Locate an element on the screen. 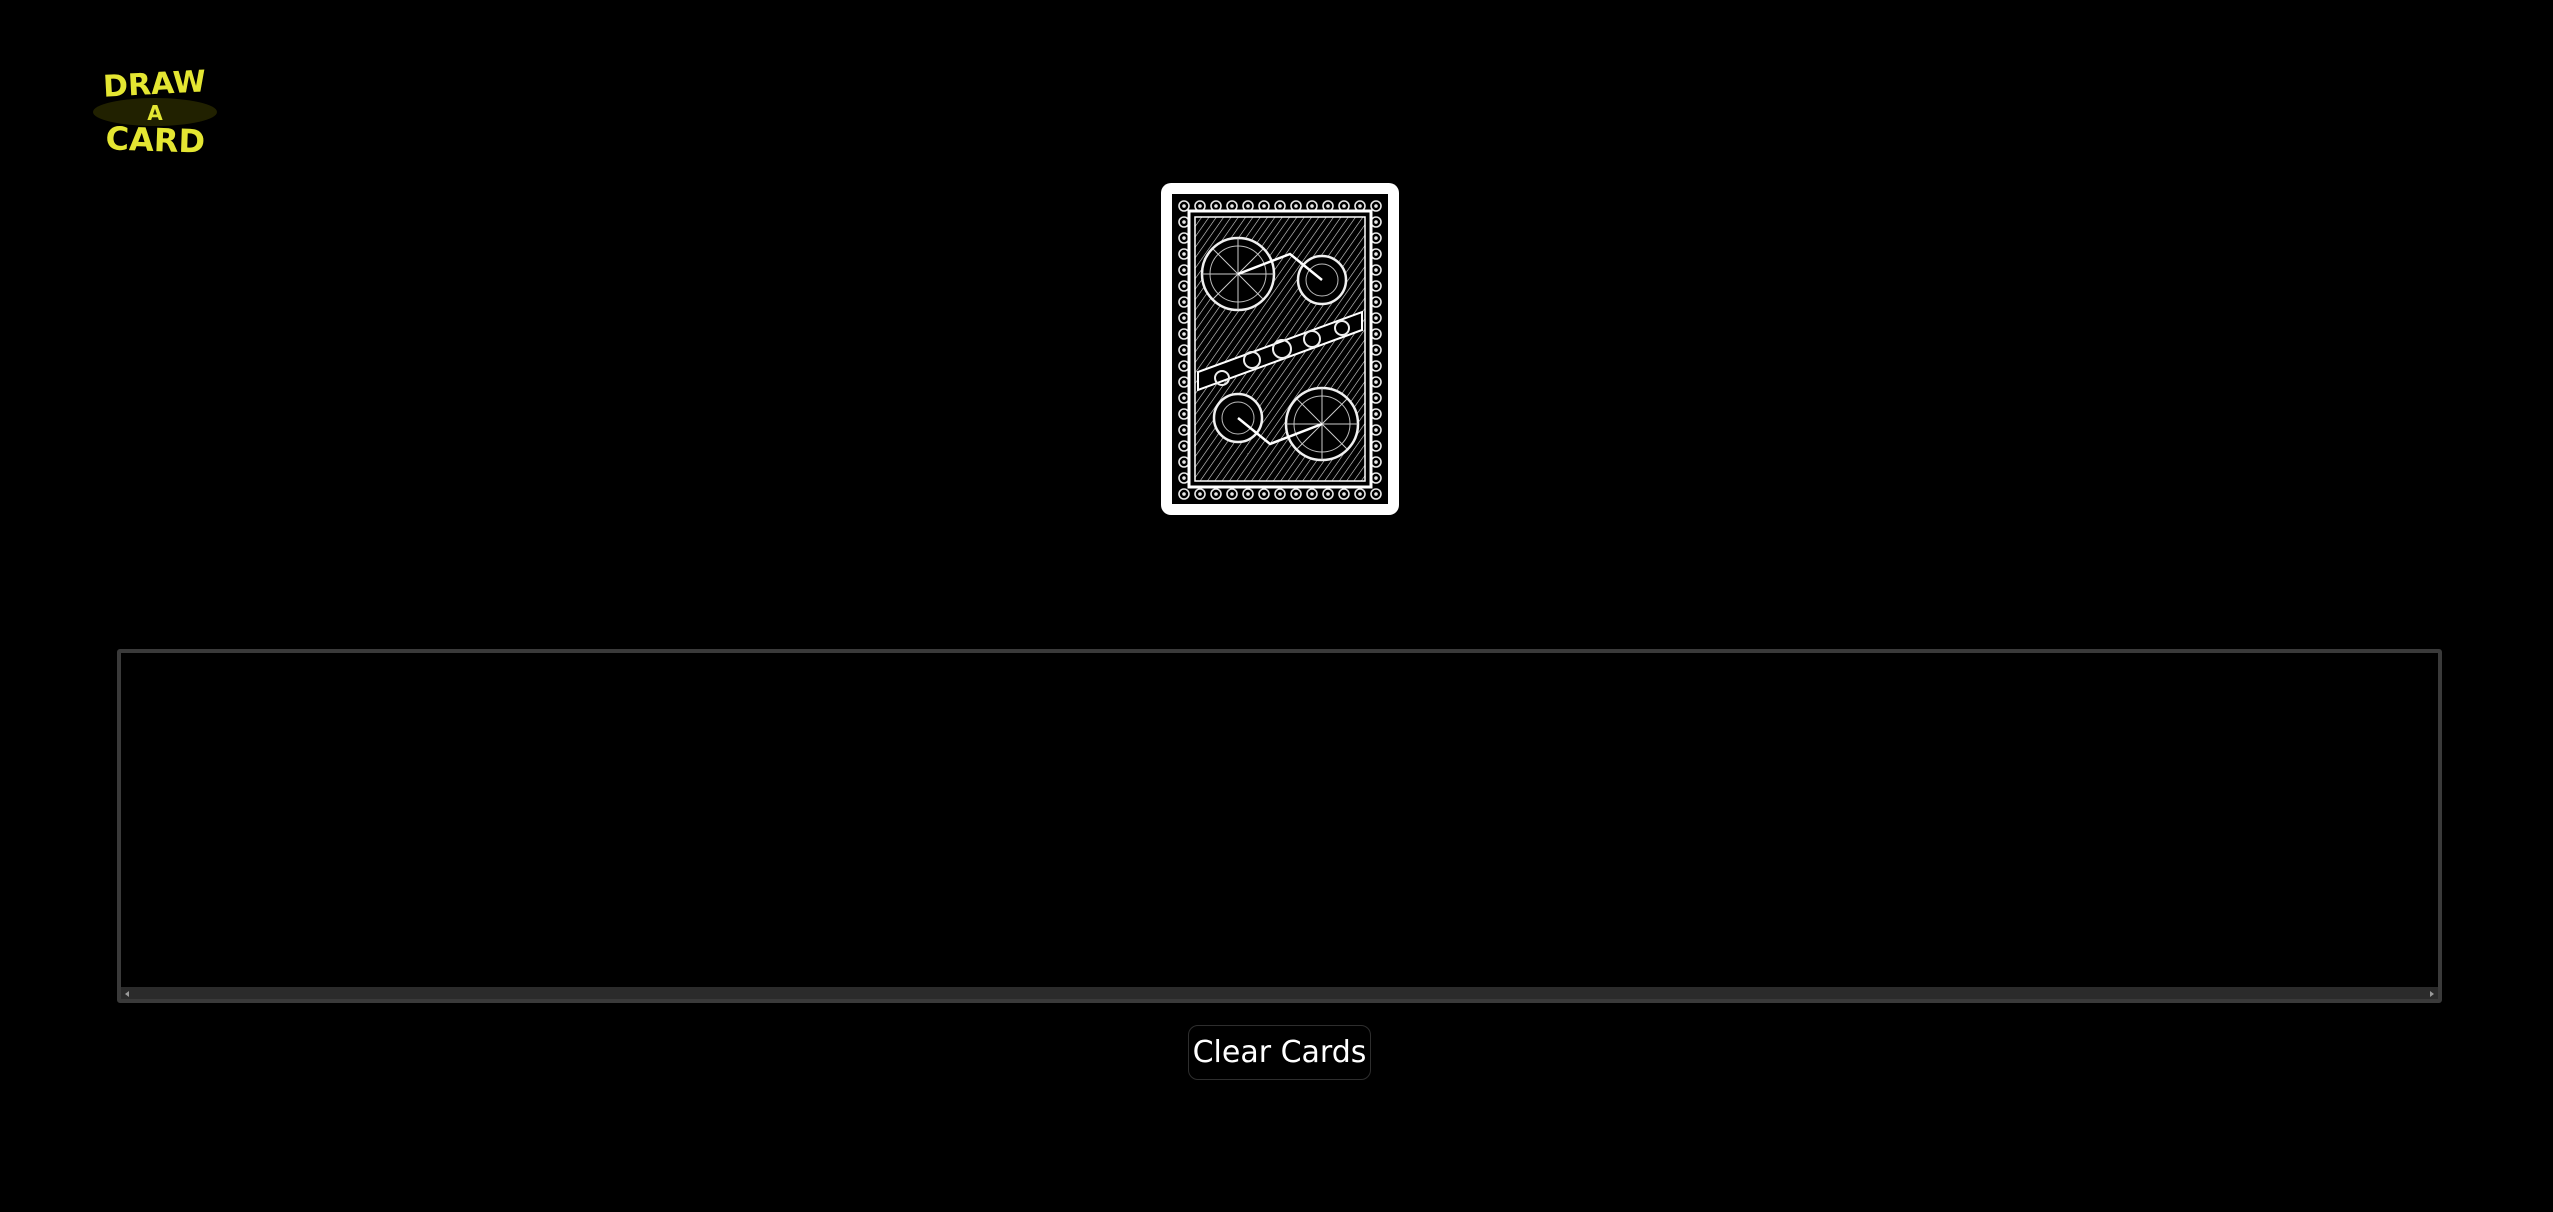  clear-cards-button: Clear Cards is located at coordinates (1279, 1052).